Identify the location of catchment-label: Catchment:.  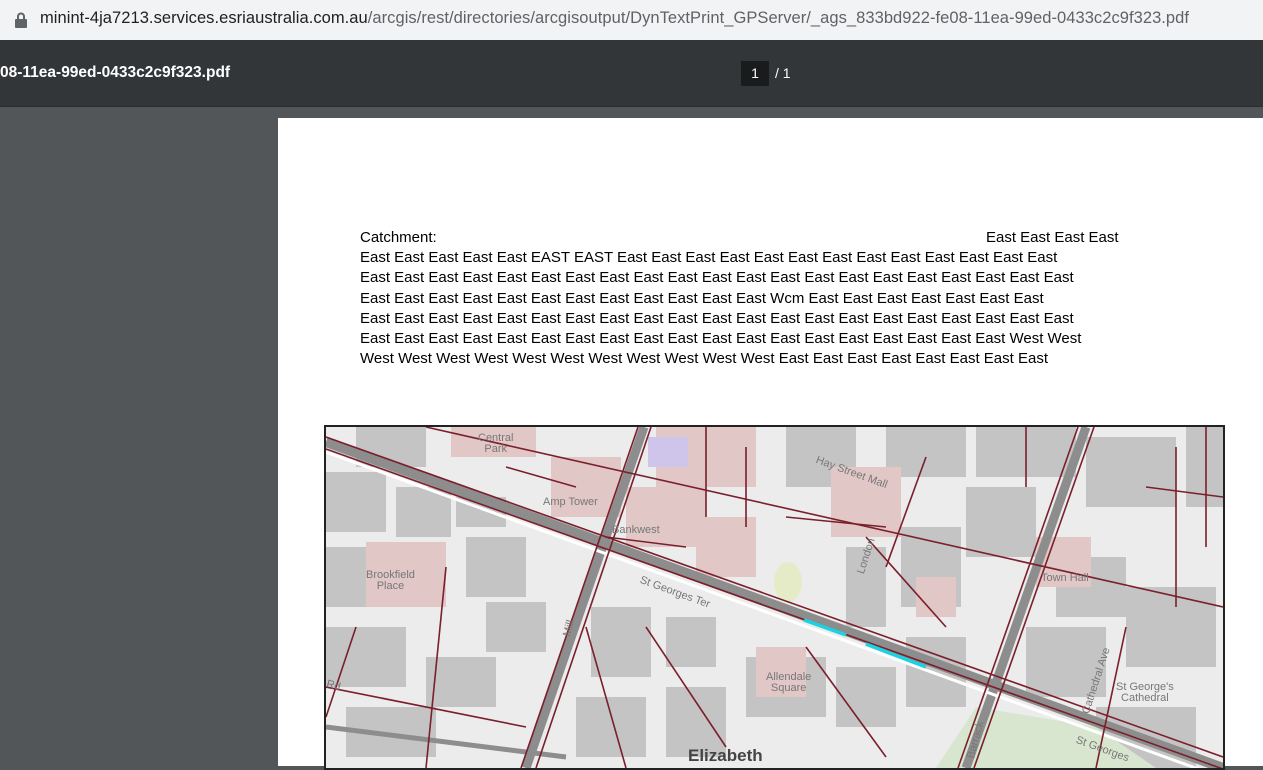
(398, 237).